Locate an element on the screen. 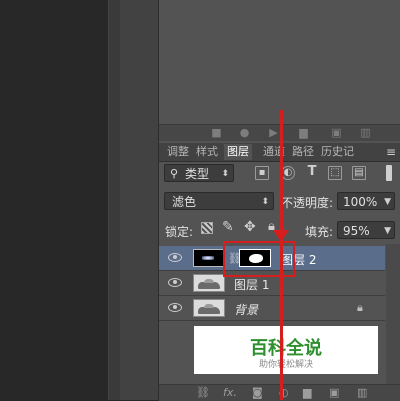 The height and width of the screenshot is (401, 400). smart-object-filter-icon: ▤ is located at coordinates (359, 173).